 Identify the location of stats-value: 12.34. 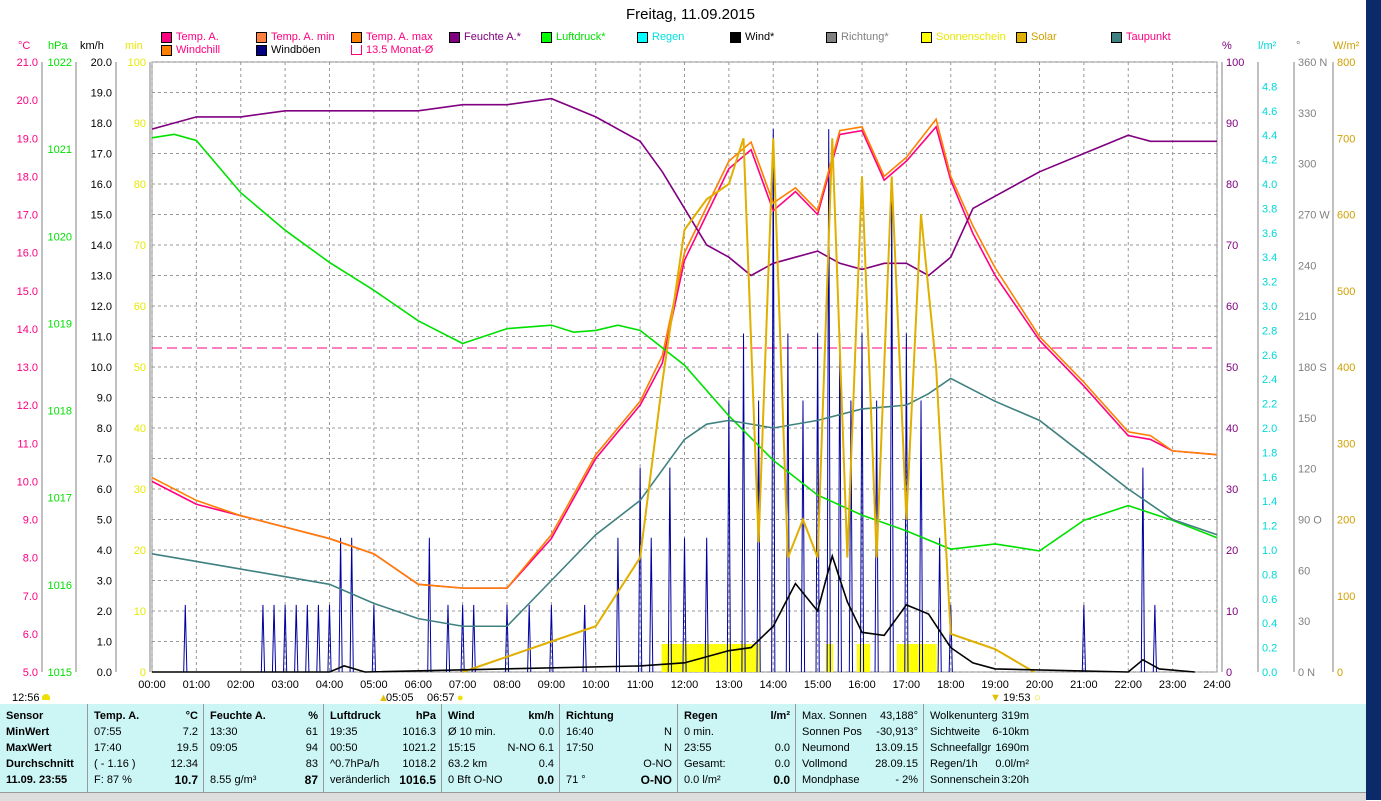
(184, 764).